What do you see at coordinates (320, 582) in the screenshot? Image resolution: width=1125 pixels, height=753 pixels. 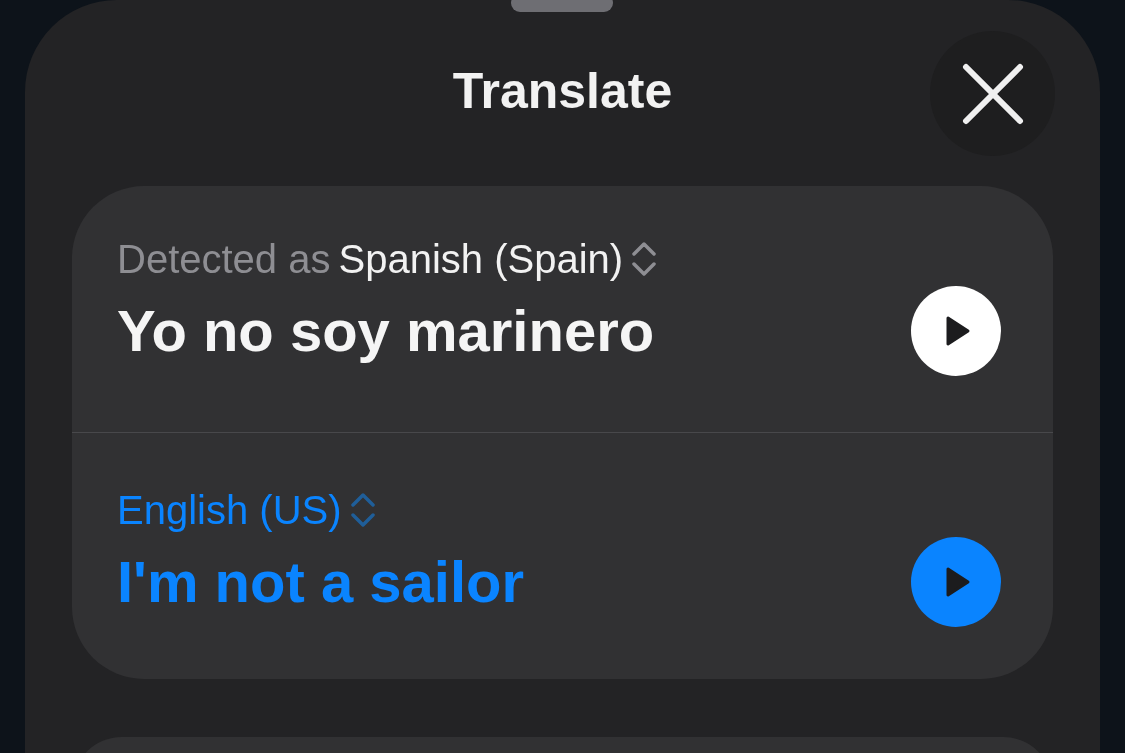 I see `translated-text: I'm not a sailor` at bounding box center [320, 582].